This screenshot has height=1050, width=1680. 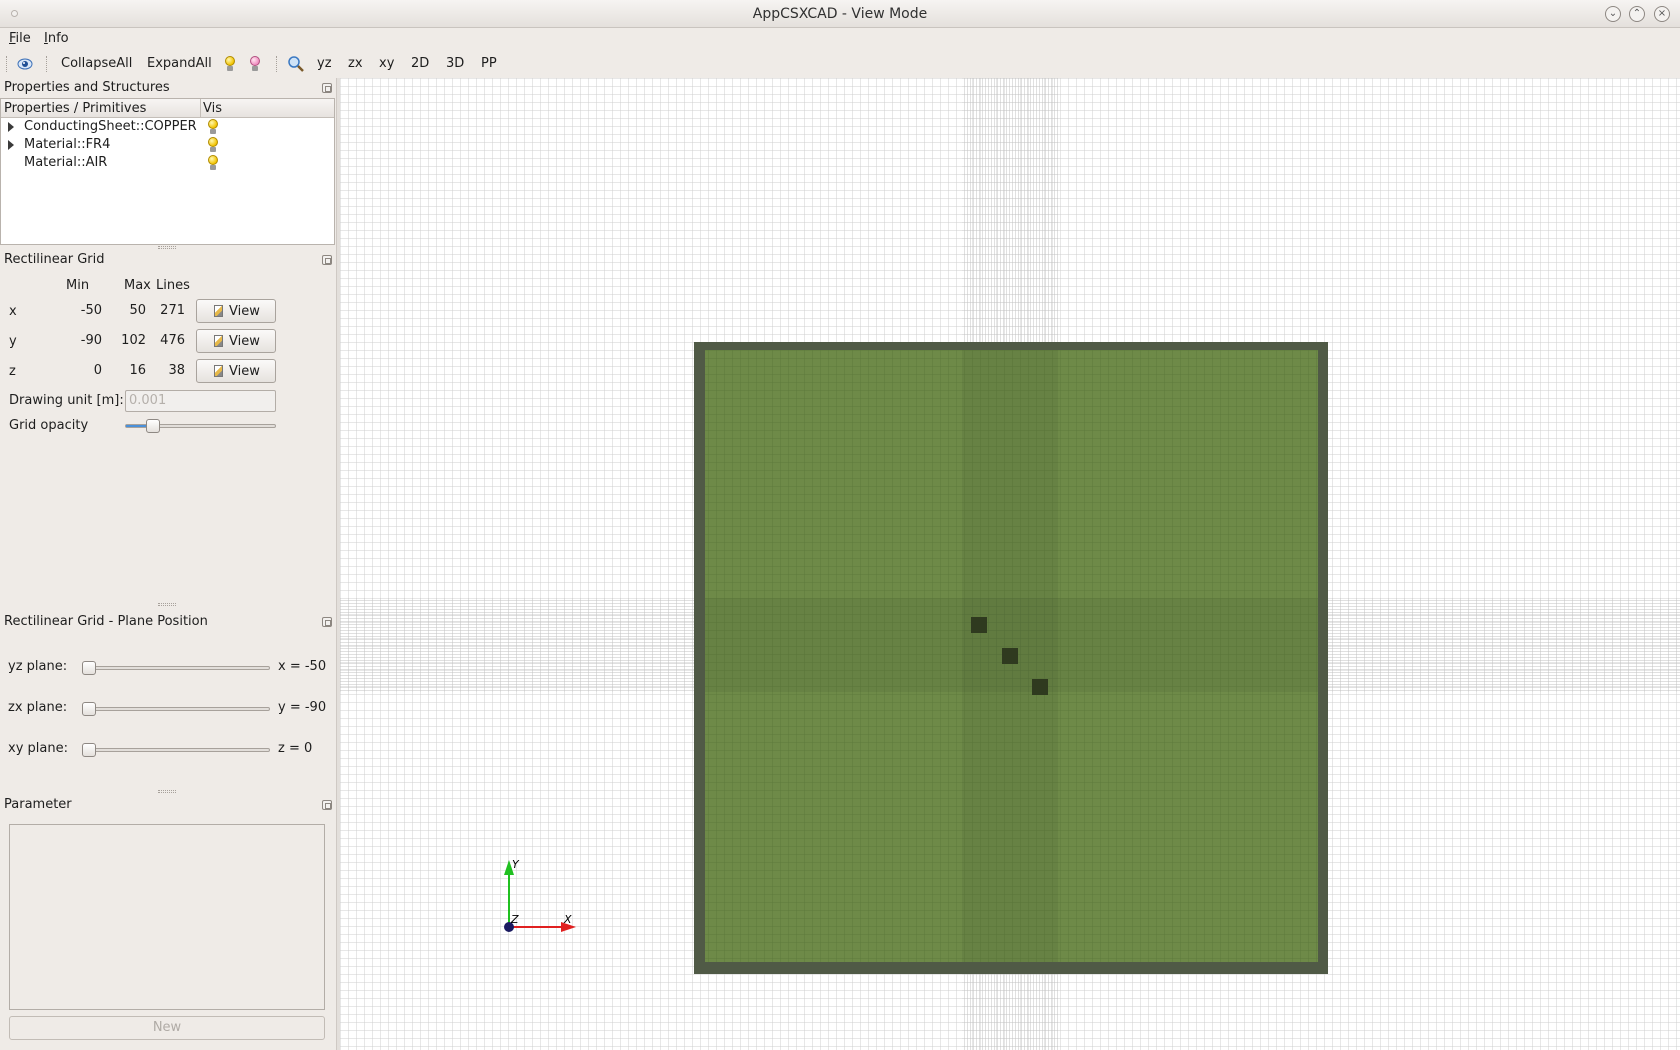 I want to click on properties-tree-header: Properties / Primitives Vis, so click(x=167, y=108).